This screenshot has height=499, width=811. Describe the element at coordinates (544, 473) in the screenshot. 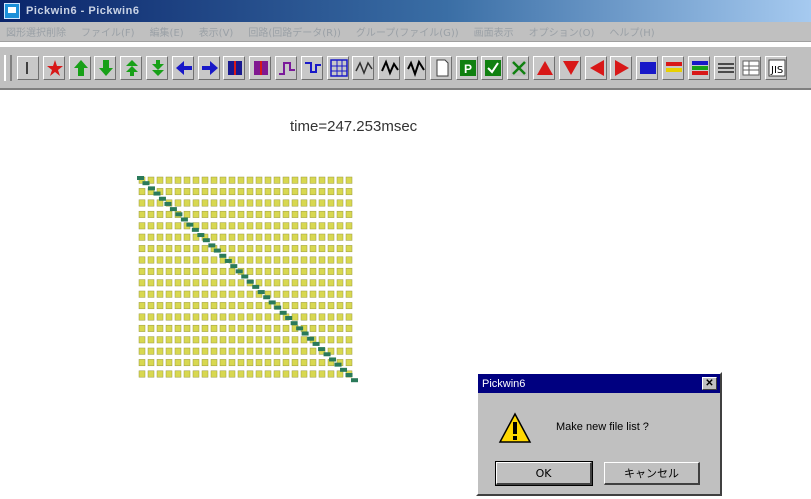

I see `ok-button: OK` at that location.